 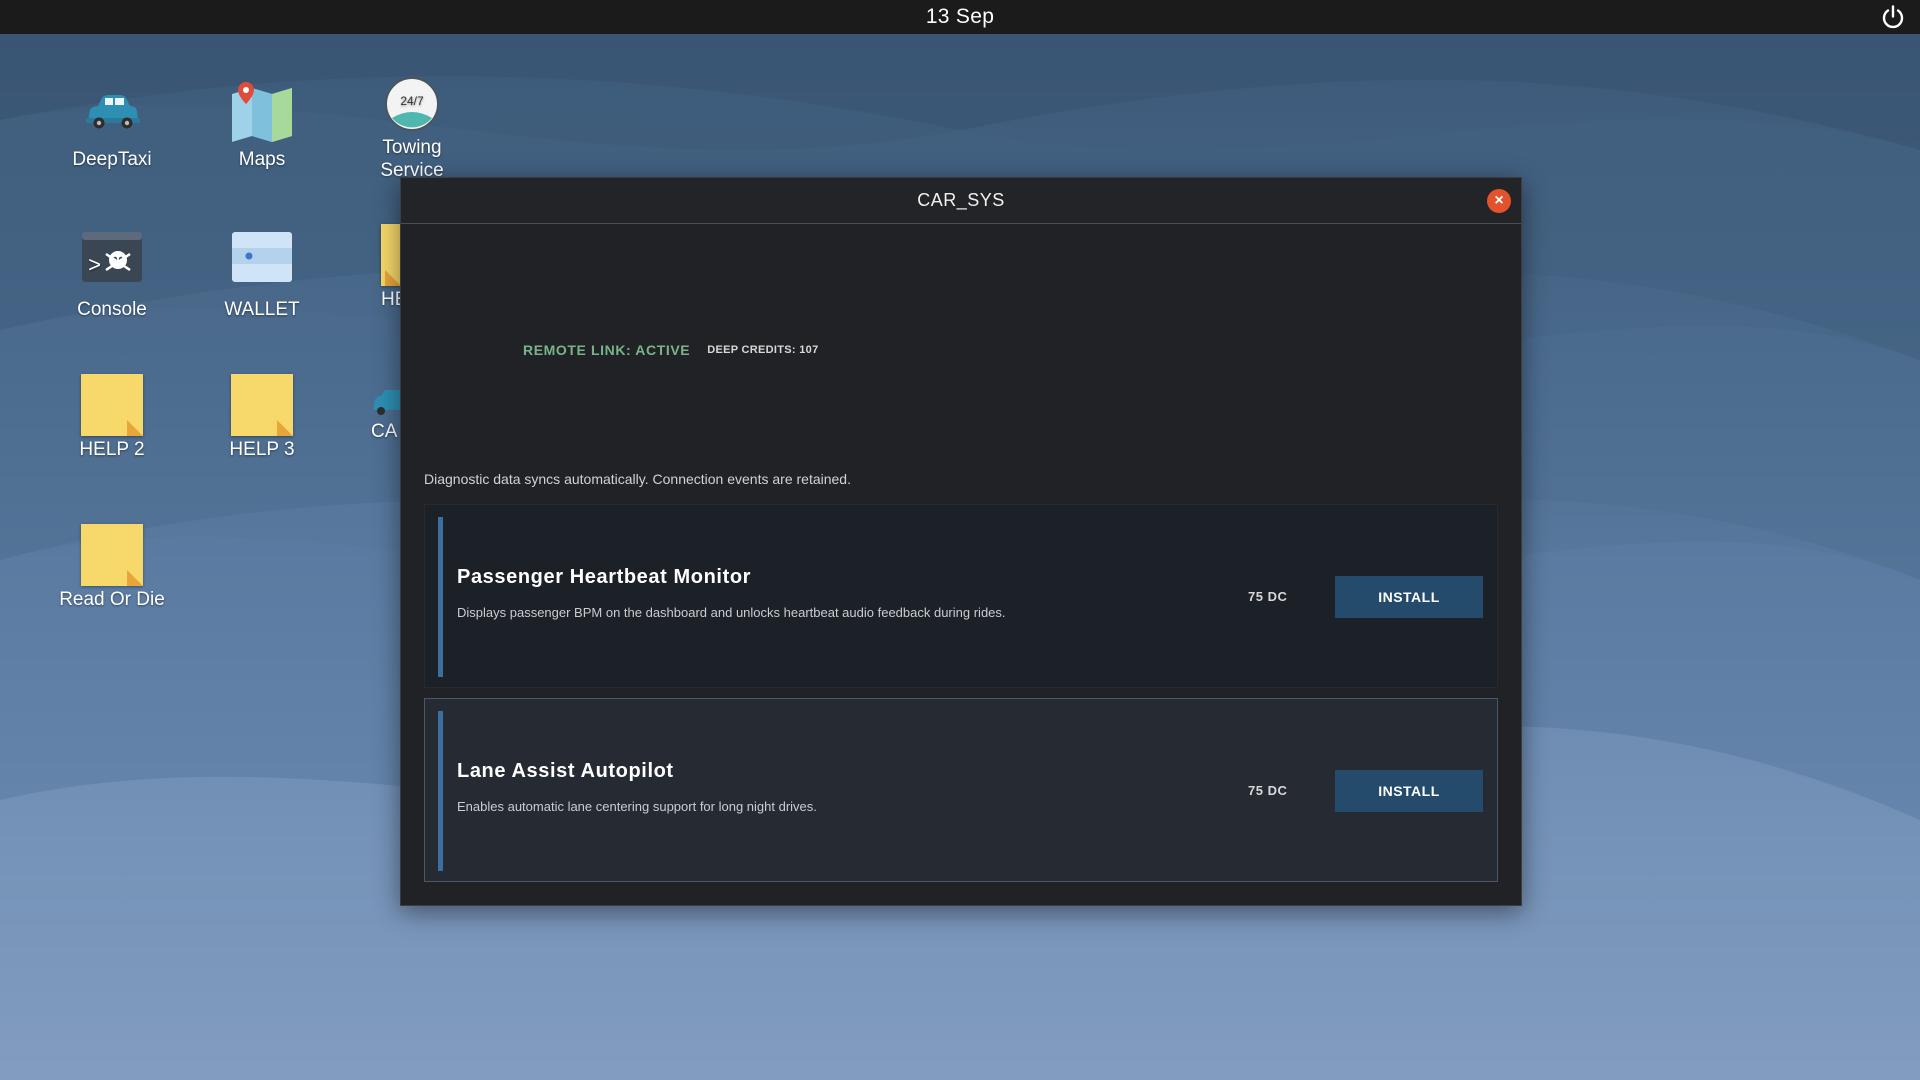 I want to click on desktop-icon-label: HELP 3, so click(x=262, y=449).